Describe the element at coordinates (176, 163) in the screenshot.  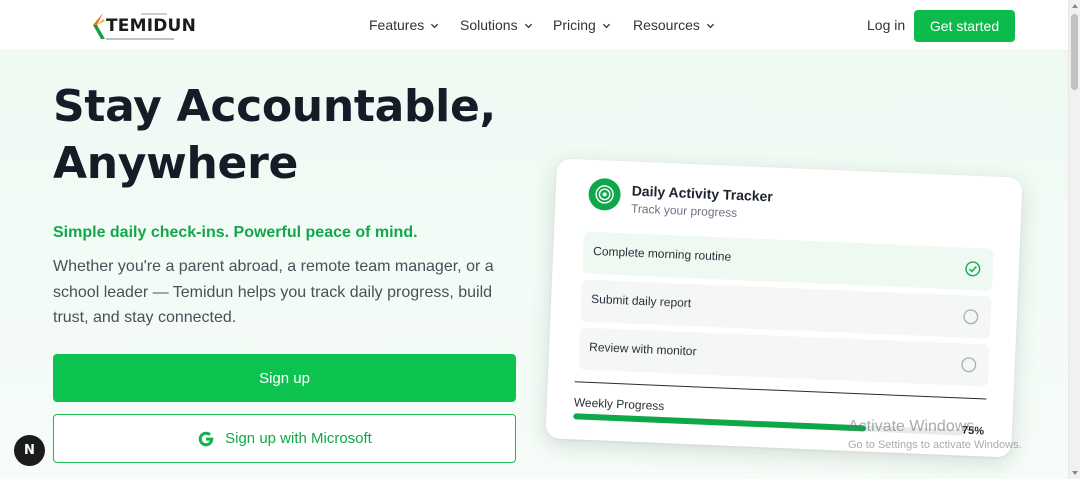
I see `hero-title-line2: Anywhere` at that location.